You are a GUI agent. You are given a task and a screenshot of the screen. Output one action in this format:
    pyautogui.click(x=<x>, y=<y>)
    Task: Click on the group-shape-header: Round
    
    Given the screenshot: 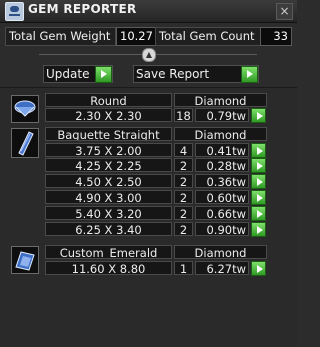 What is the action you would take?
    pyautogui.click(x=108, y=100)
    